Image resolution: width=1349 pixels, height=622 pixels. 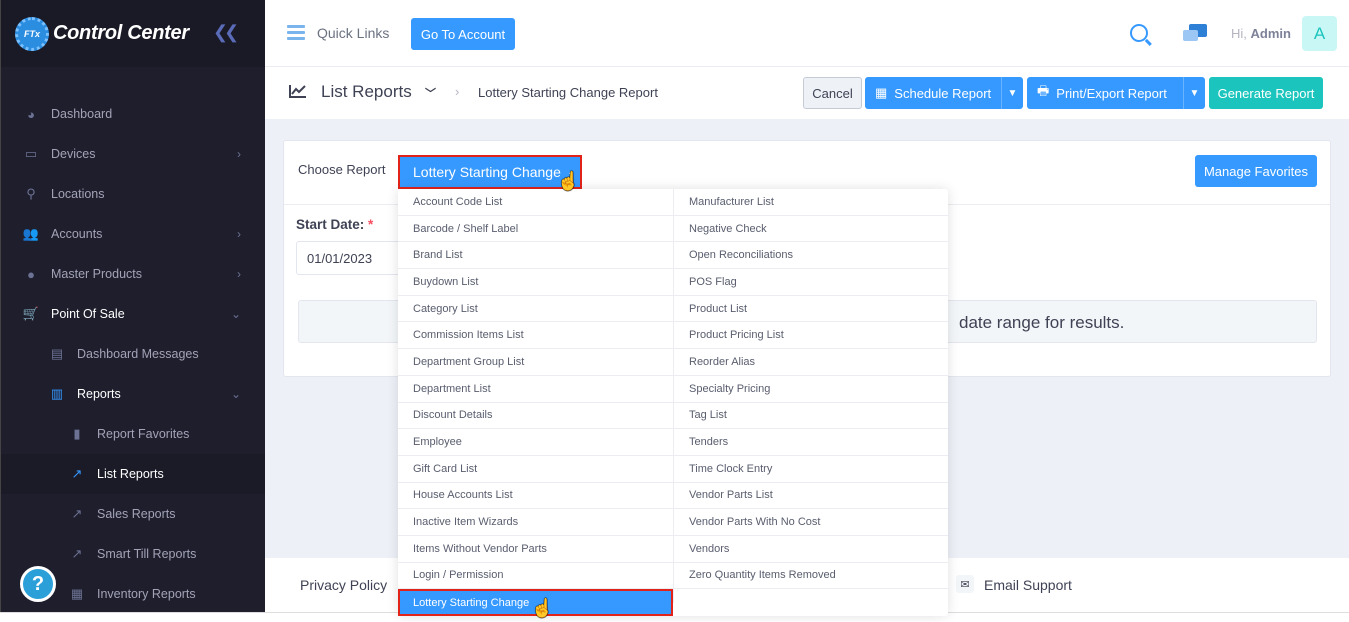 What do you see at coordinates (535, 336) in the screenshot?
I see `menu-item: Commission Items List` at bounding box center [535, 336].